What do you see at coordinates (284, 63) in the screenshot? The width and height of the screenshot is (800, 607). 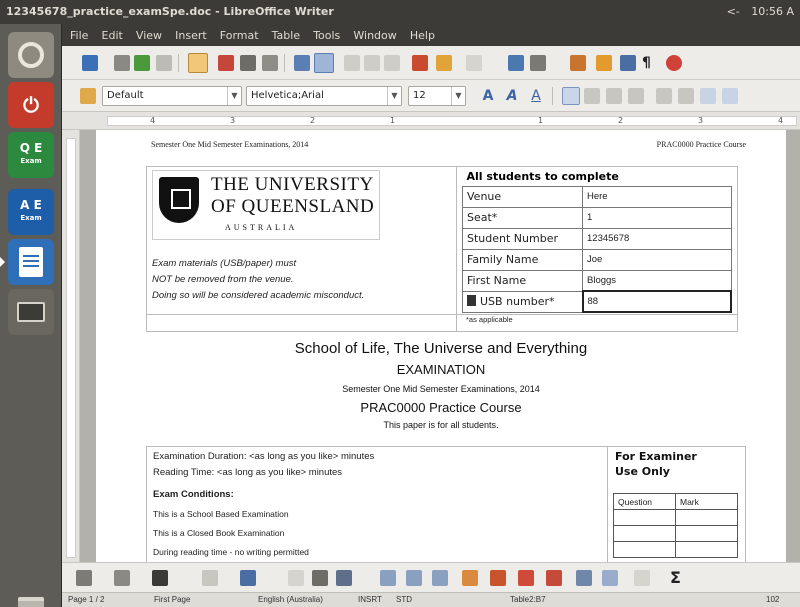 I see `toolbar-separator` at bounding box center [284, 63].